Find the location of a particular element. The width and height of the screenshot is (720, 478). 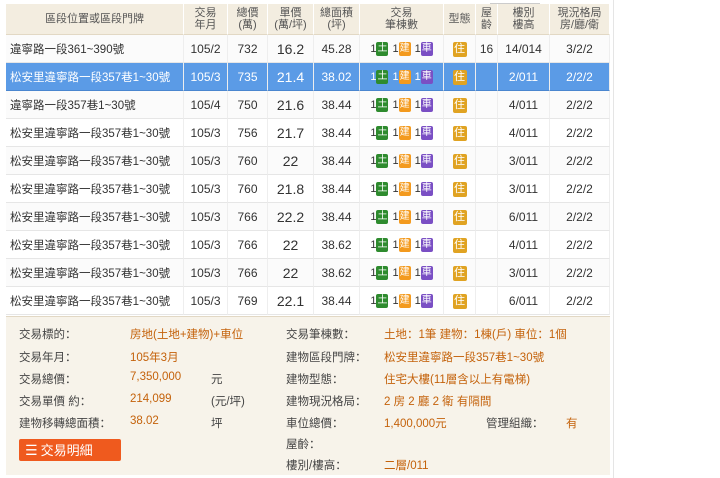

management-value: 有 is located at coordinates (572, 424).